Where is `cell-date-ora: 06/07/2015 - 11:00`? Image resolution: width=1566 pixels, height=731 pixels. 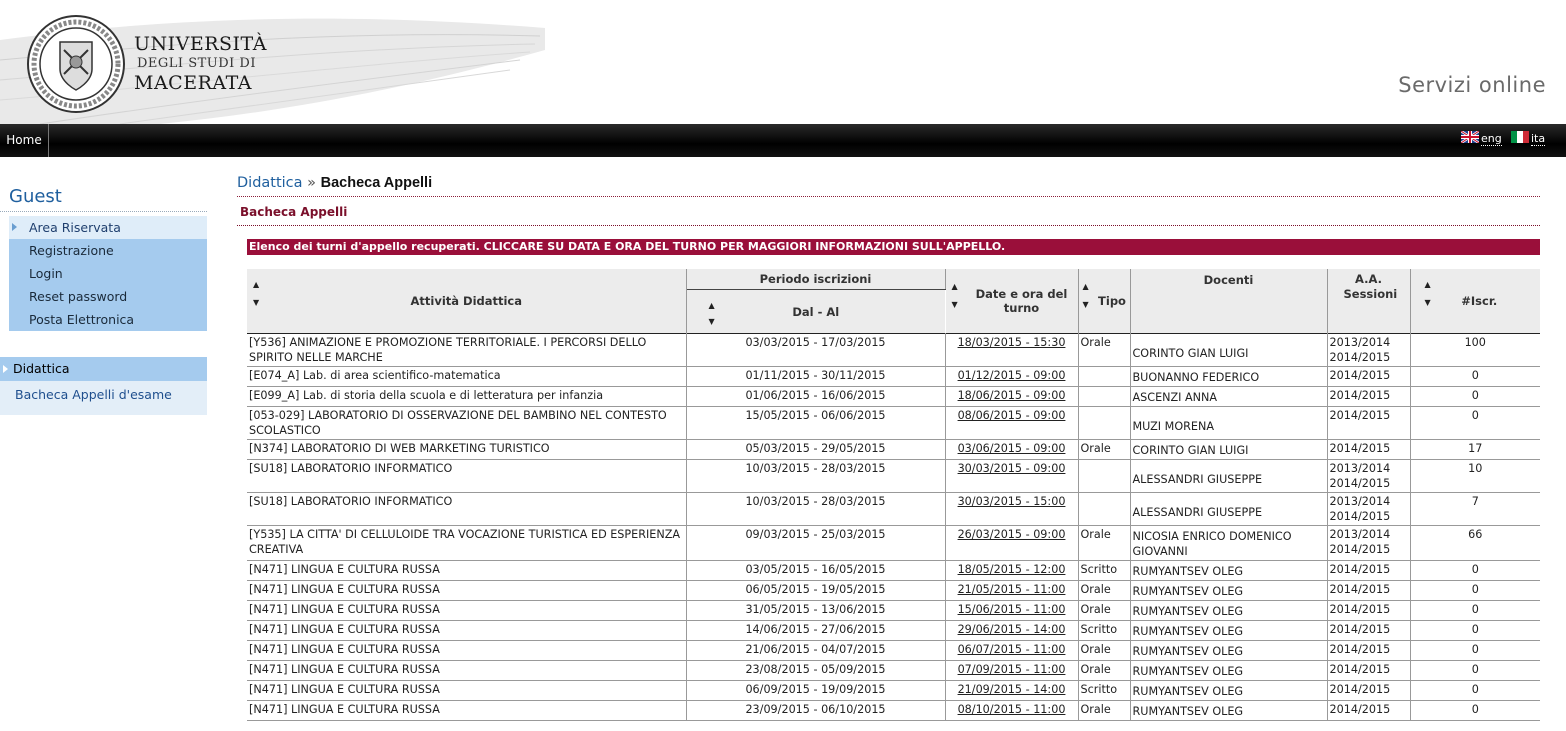 cell-date-ora: 06/07/2015 - 11:00 is located at coordinates (1012, 650).